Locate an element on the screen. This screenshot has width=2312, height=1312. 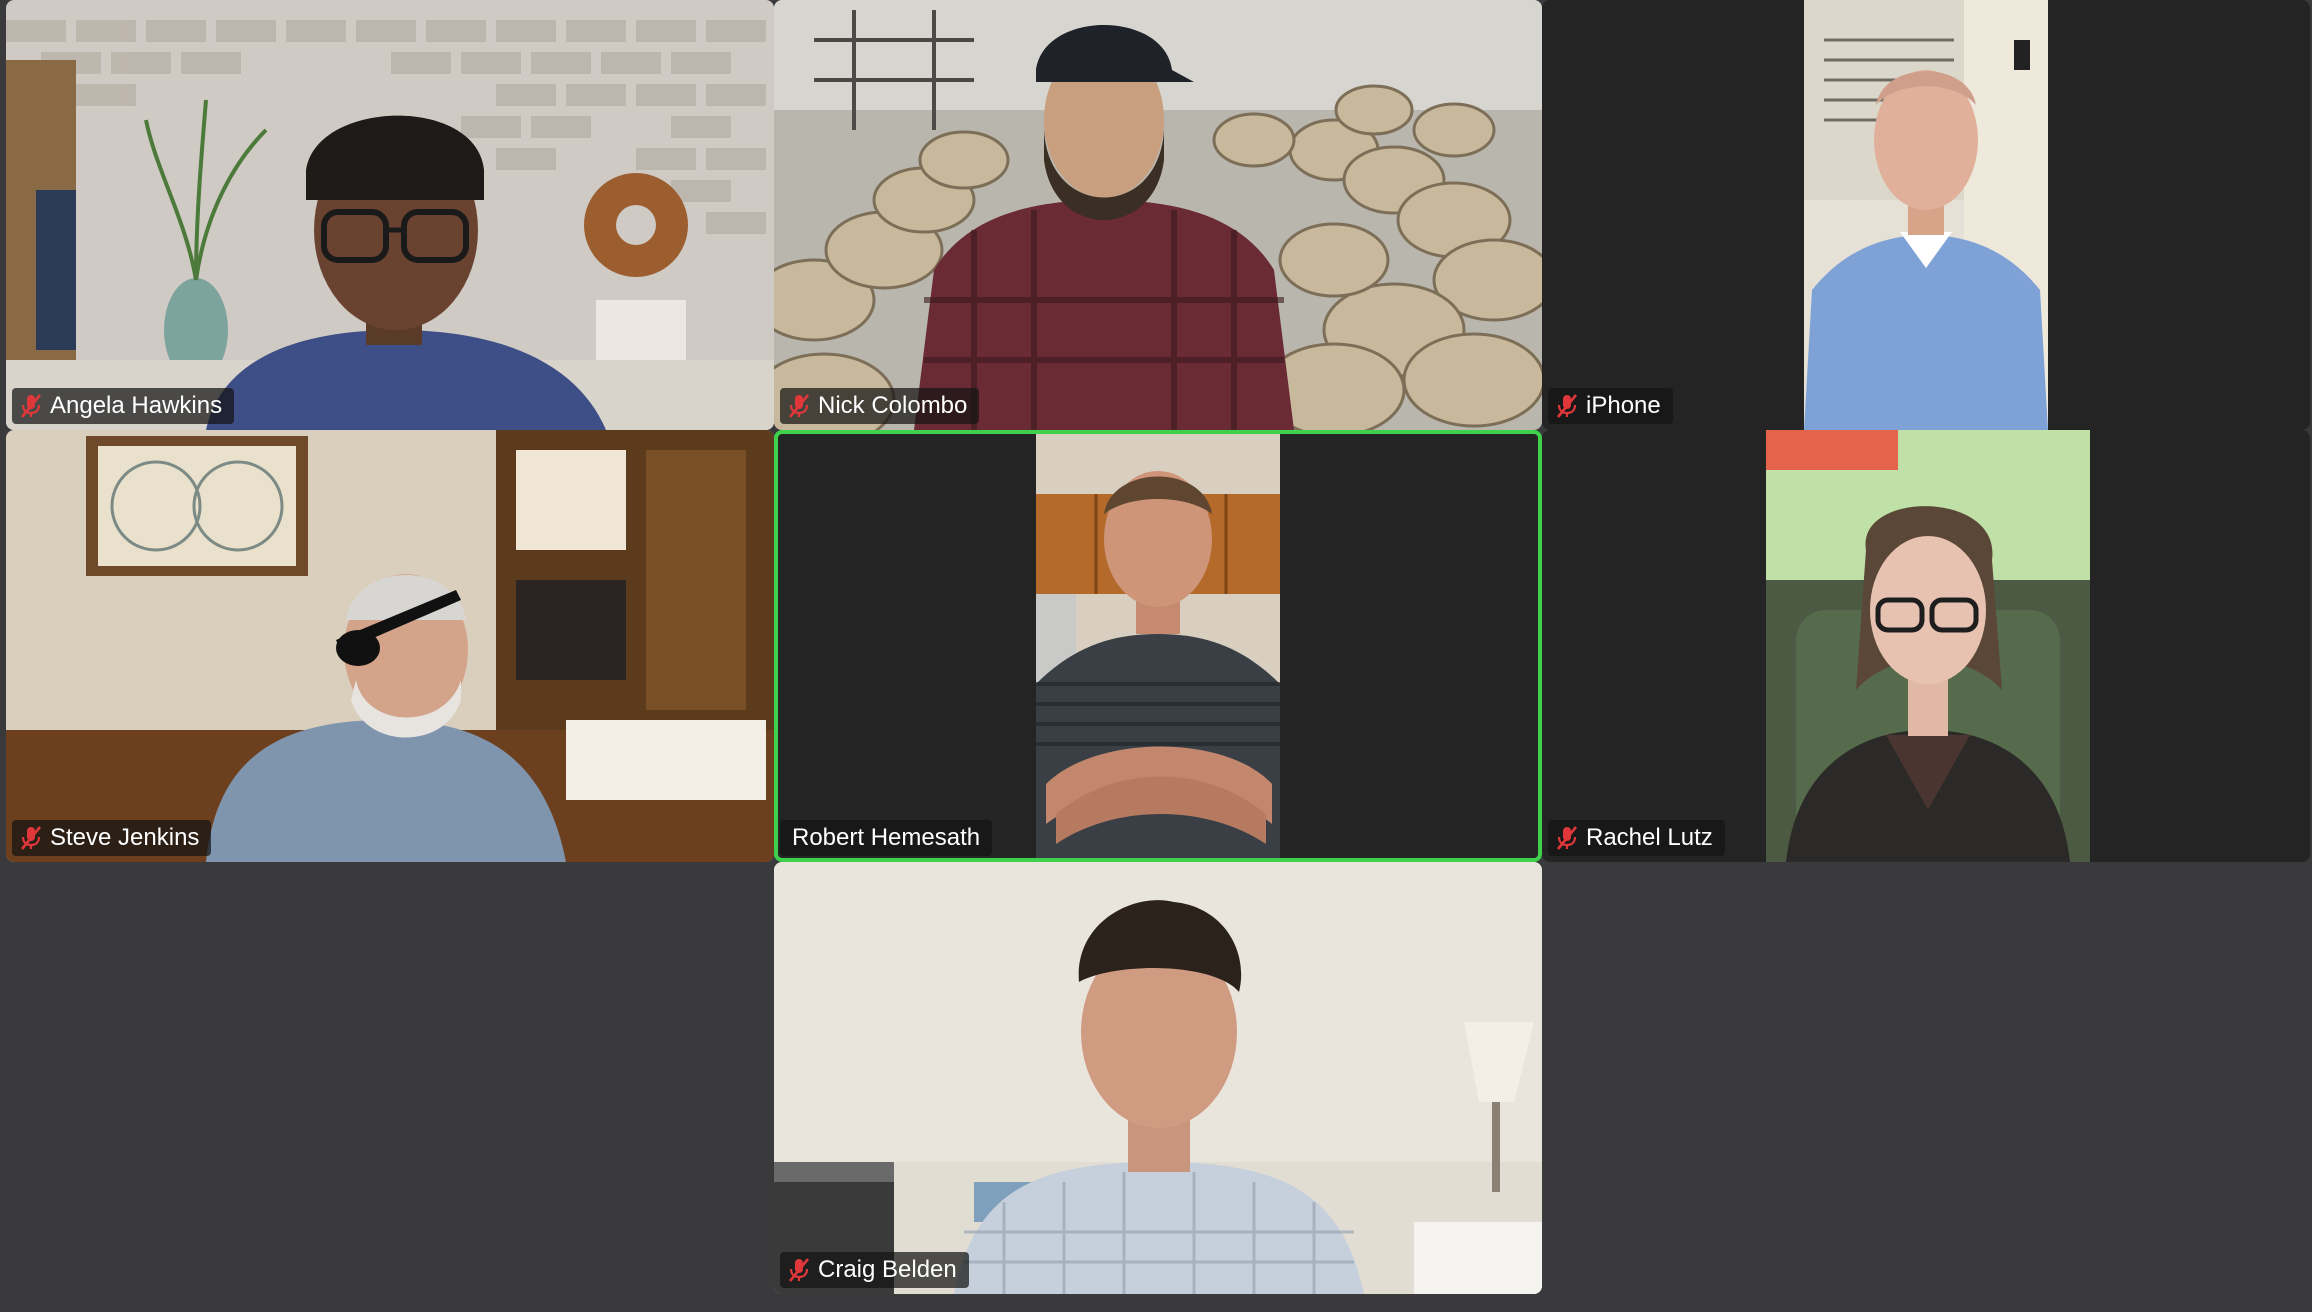
participant-tile-iphone: iPhone is located at coordinates (1926, 215).